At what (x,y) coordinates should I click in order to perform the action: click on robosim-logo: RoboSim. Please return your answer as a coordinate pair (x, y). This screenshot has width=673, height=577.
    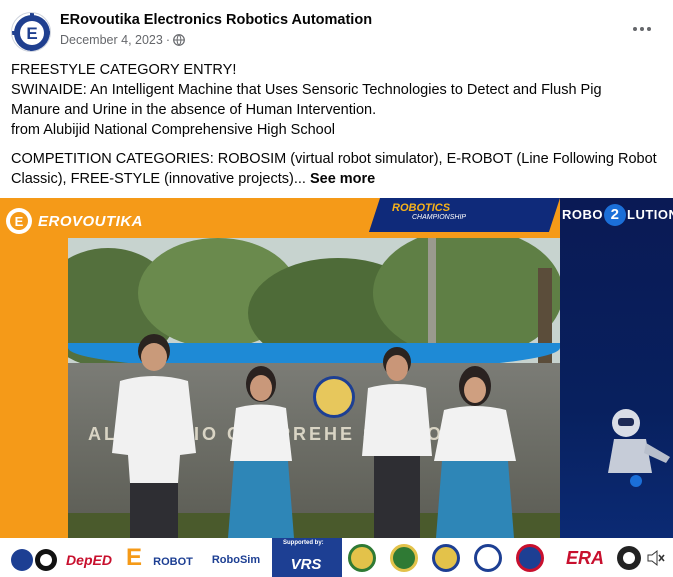
    Looking at the image, I should click on (236, 560).